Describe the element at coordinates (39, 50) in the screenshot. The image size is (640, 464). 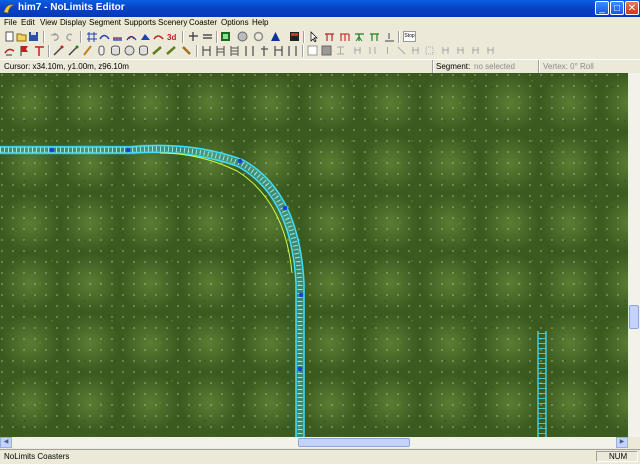
I see `arrow-flag-icon` at that location.